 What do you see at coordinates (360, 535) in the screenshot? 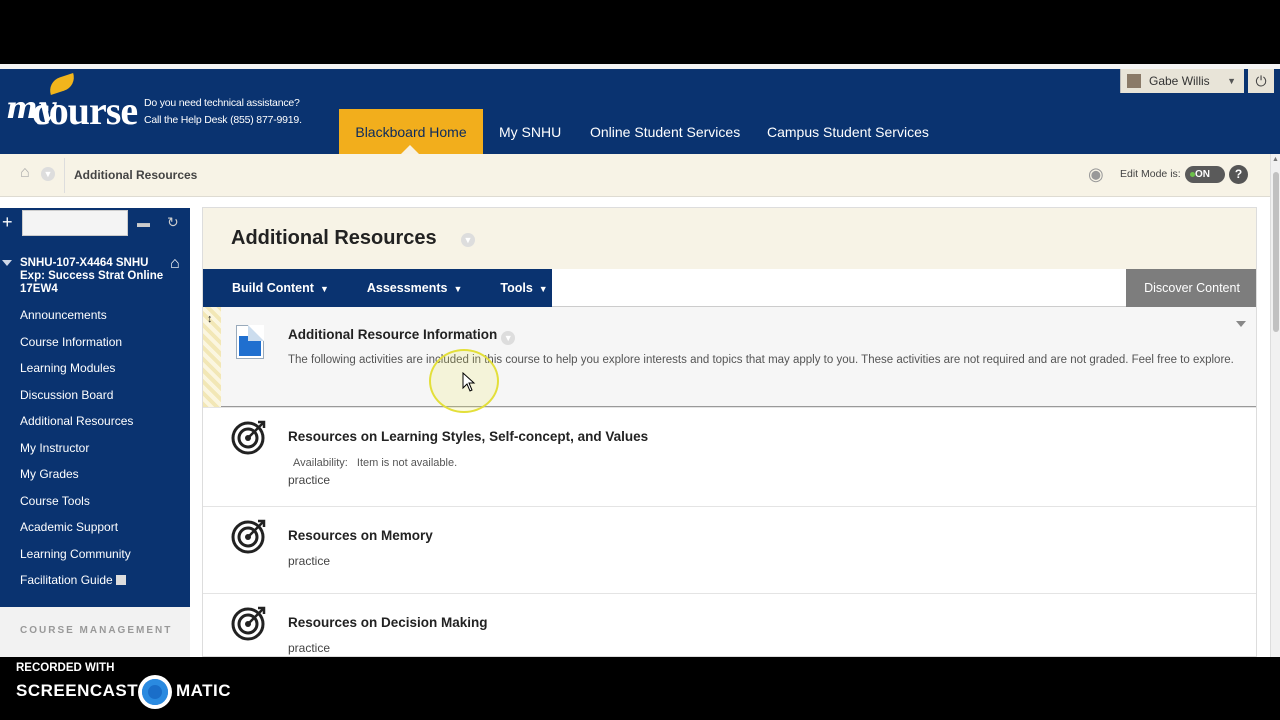
I see `item-title: Resources on Memory` at bounding box center [360, 535].